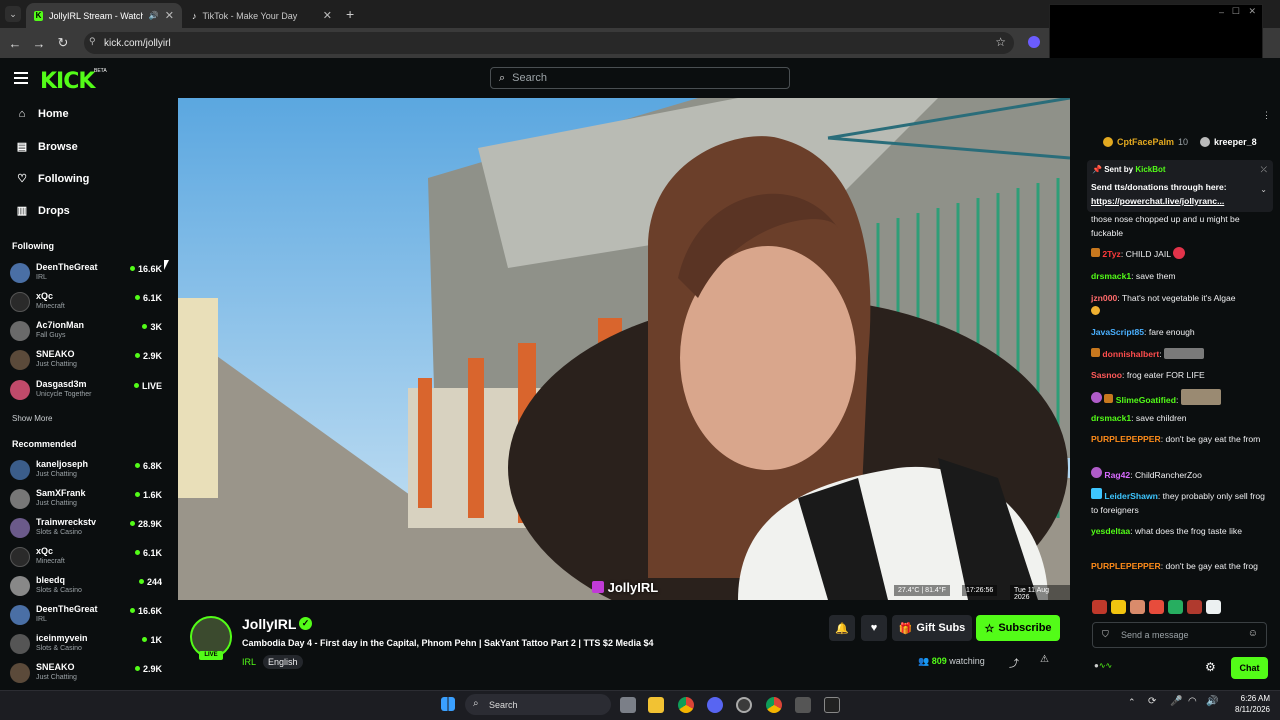 This screenshot has width=1280, height=720. What do you see at coordinates (86, 333) in the screenshot?
I see `sidebar-channel: Ac7ionMan Fall Guys 3K` at bounding box center [86, 333].